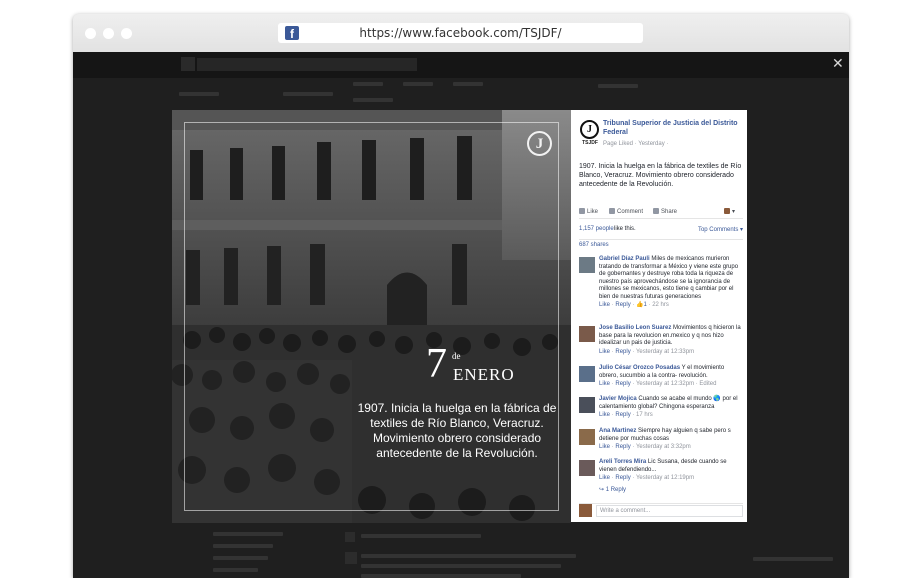 The height and width of the screenshot is (578, 924). I want to click on comment-time: Yesterday at 3:32pm, so click(663, 447).